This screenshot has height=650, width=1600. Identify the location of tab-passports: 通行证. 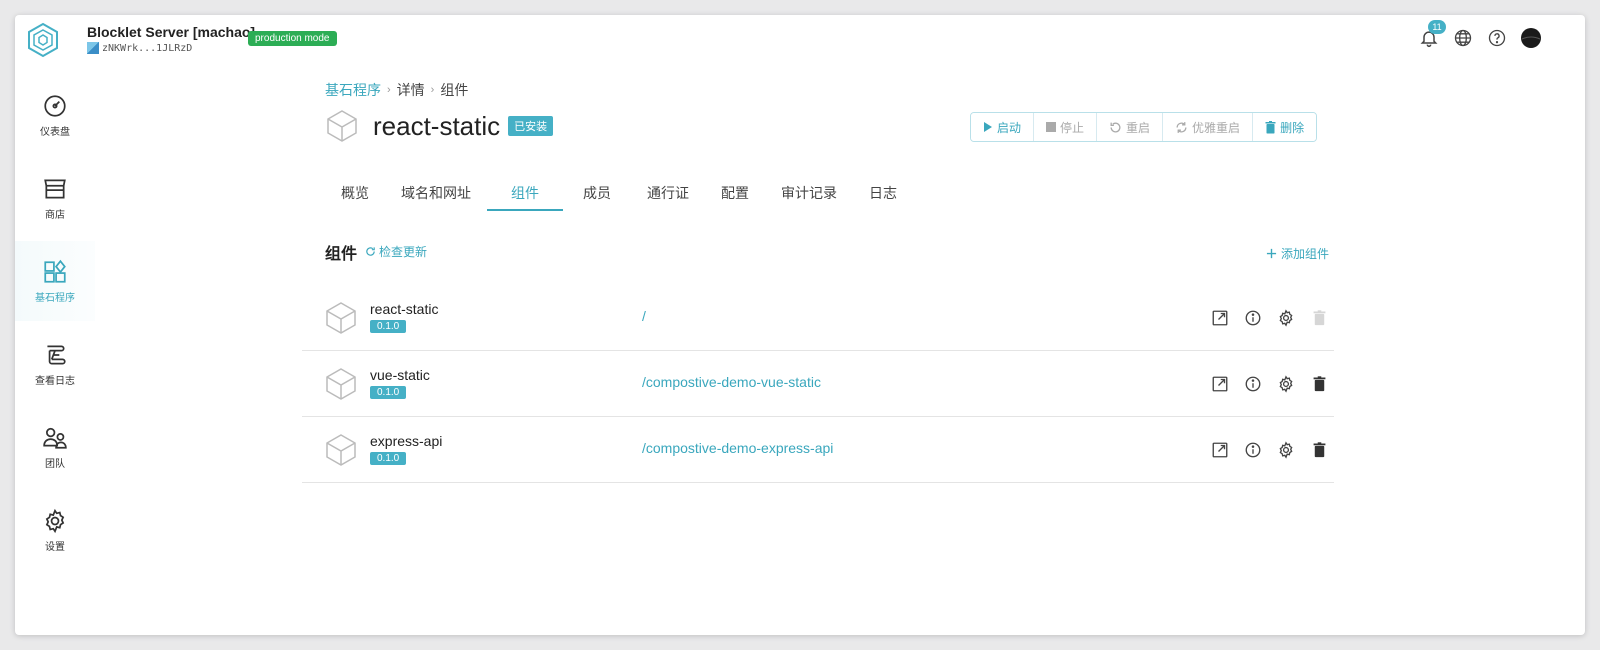
(668, 193).